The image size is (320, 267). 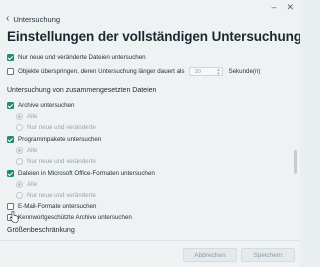 What do you see at coordinates (19, 150) in the screenshot?
I see `packages-all-radio` at bounding box center [19, 150].